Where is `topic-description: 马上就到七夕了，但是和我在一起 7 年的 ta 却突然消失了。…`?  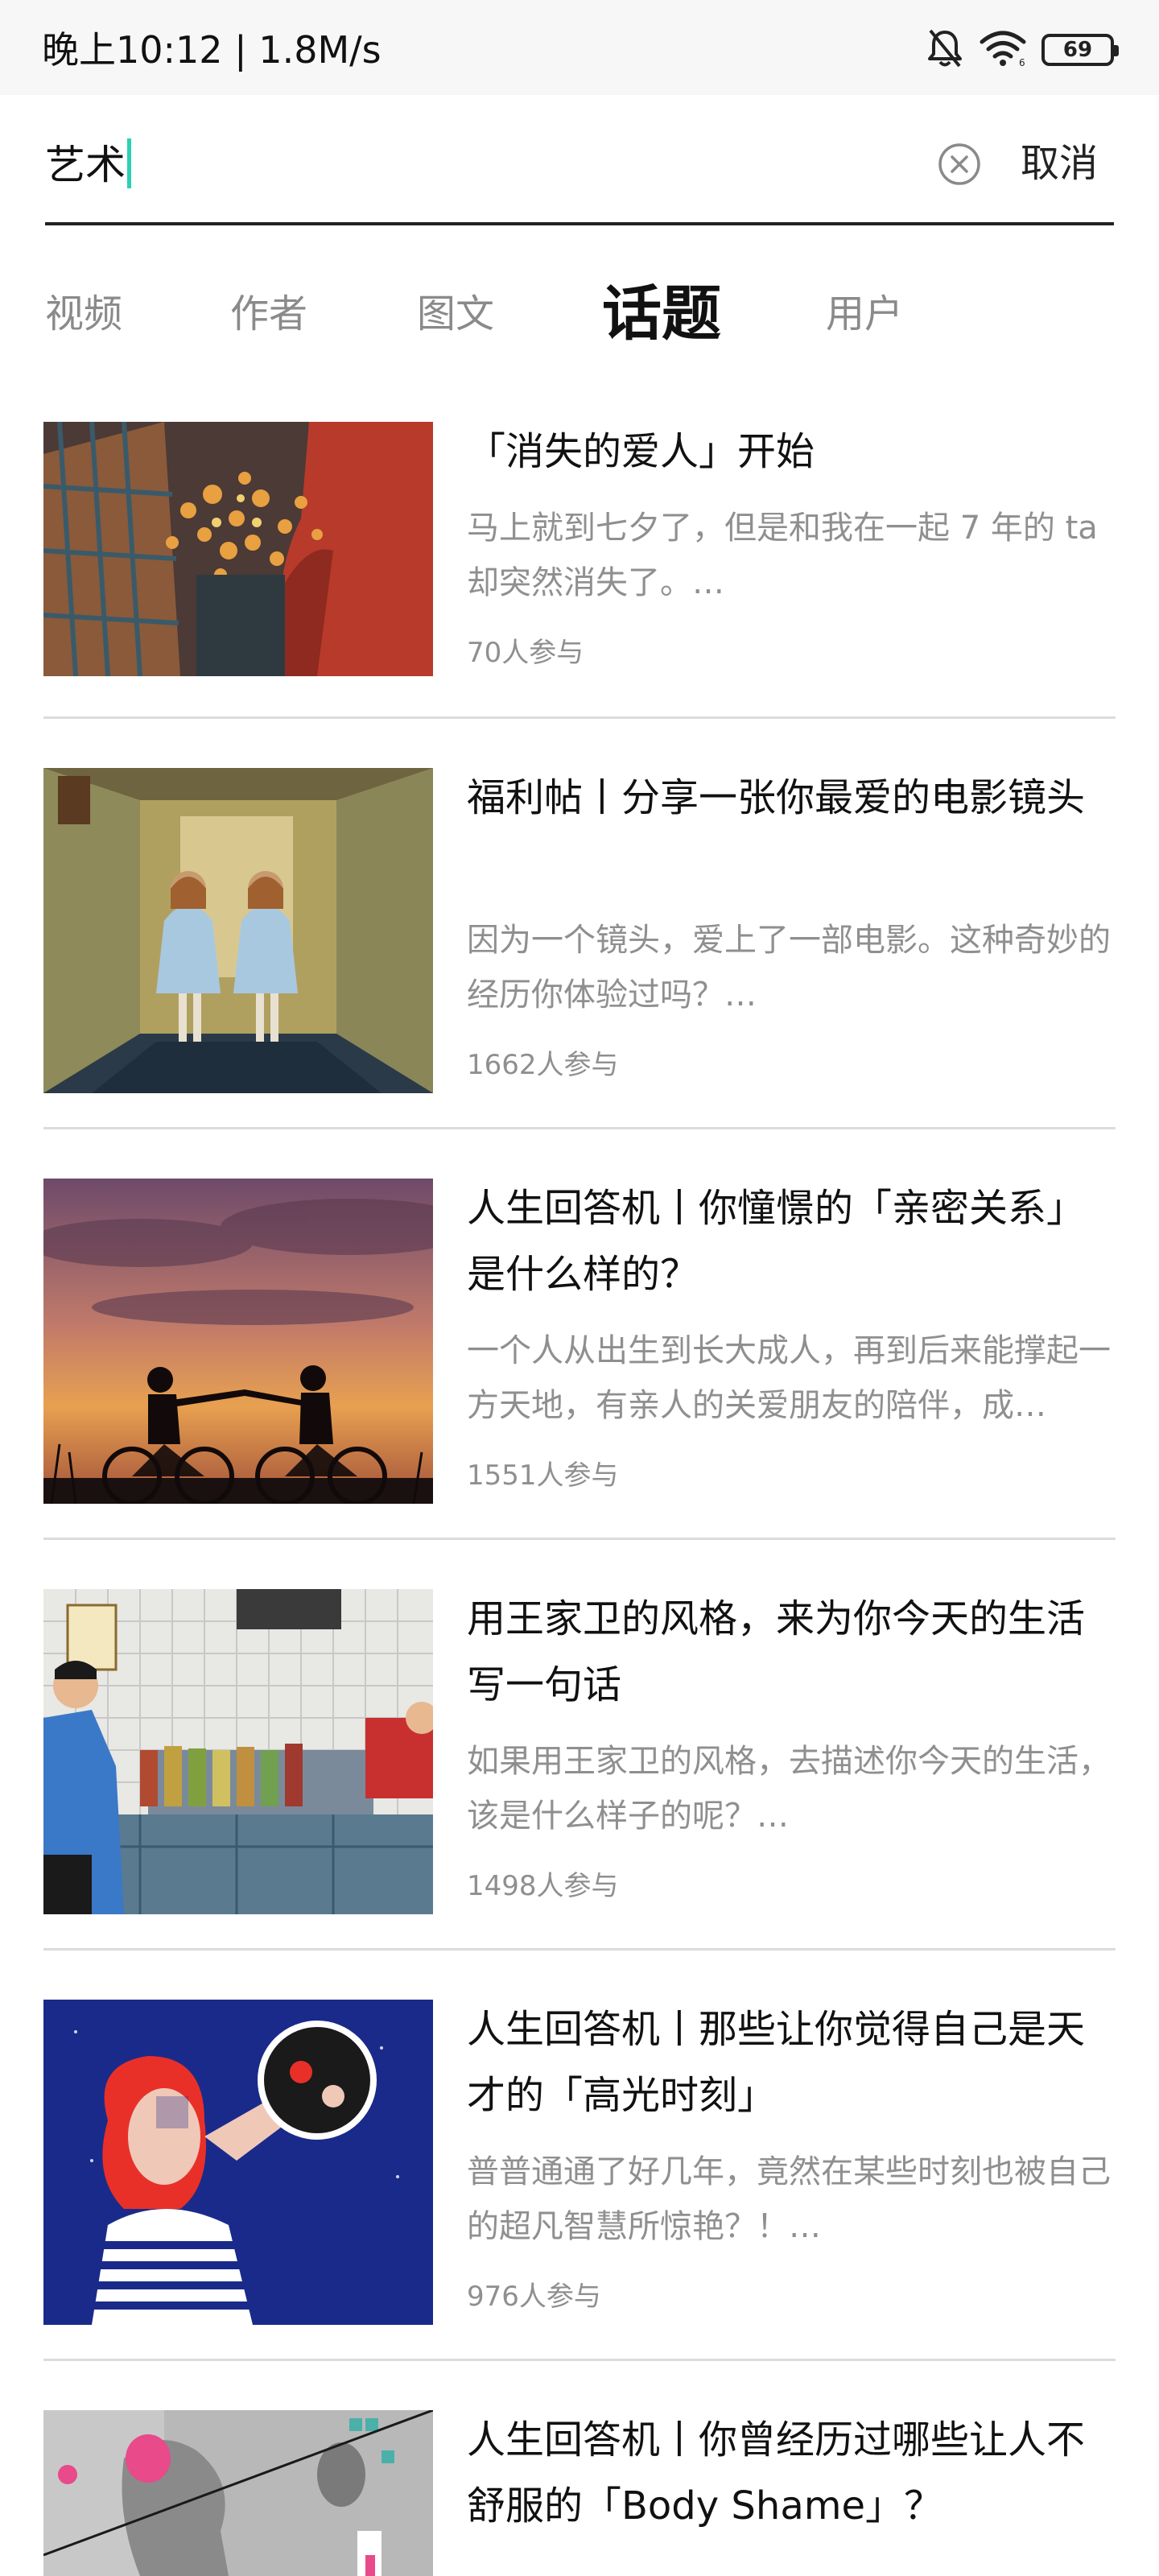 topic-description: 马上就到七夕了，但是和我在一起 7 年的 ta 却突然消失了。… is located at coordinates (782, 555).